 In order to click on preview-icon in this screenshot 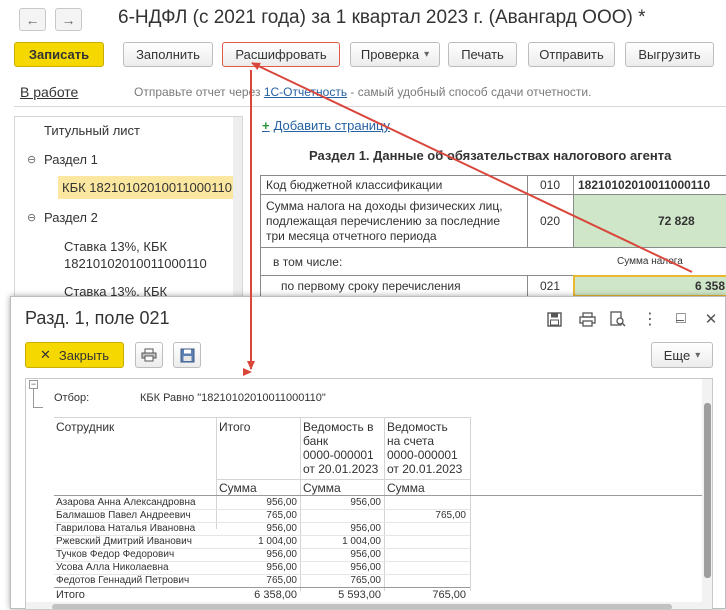, I will do `click(618, 319)`.